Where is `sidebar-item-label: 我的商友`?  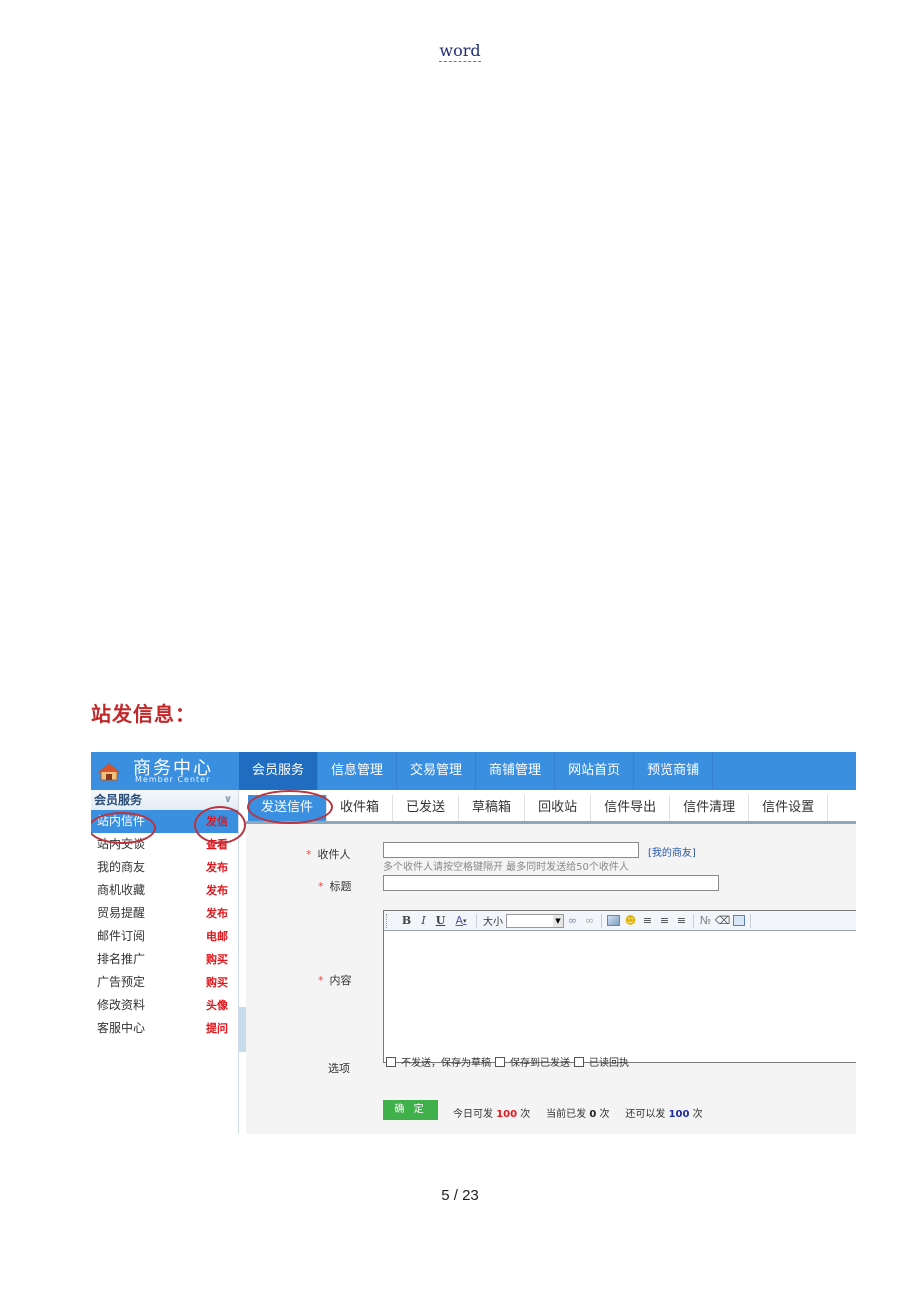
sidebar-item-label: 我的商友 is located at coordinates (121, 867).